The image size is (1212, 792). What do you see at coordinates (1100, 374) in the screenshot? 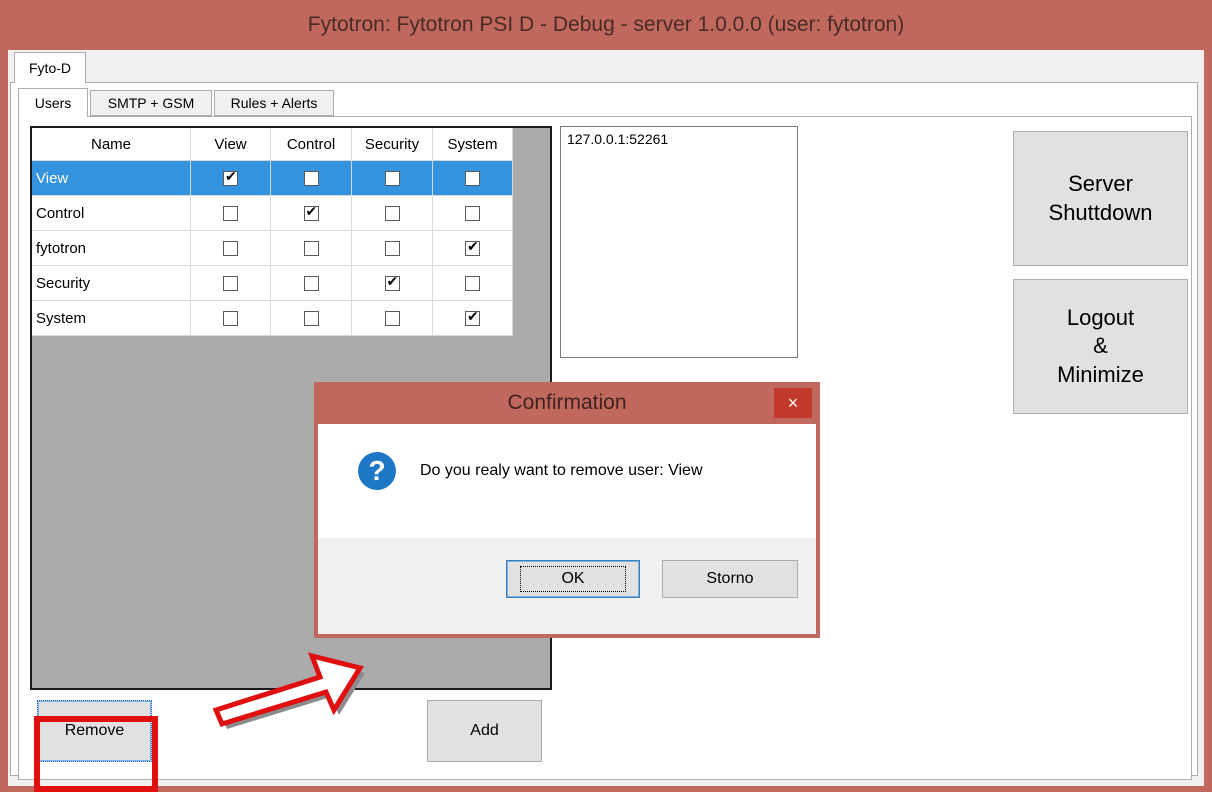
I see `button-label-line: Minimize` at bounding box center [1100, 374].